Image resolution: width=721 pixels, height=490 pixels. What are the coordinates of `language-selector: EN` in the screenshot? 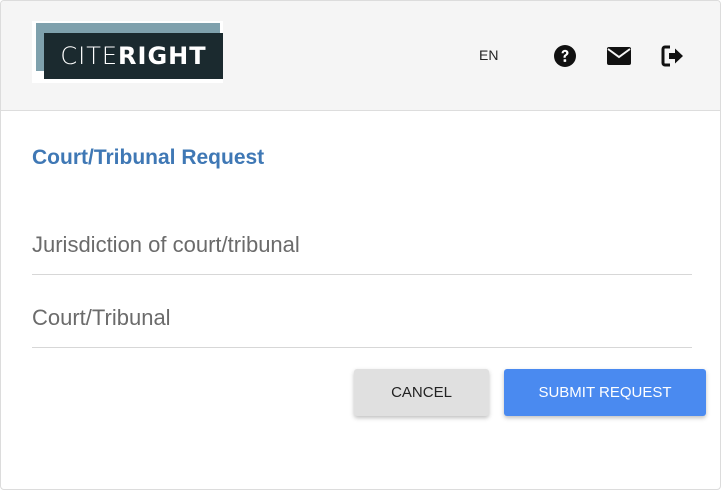 It's located at (488, 55).